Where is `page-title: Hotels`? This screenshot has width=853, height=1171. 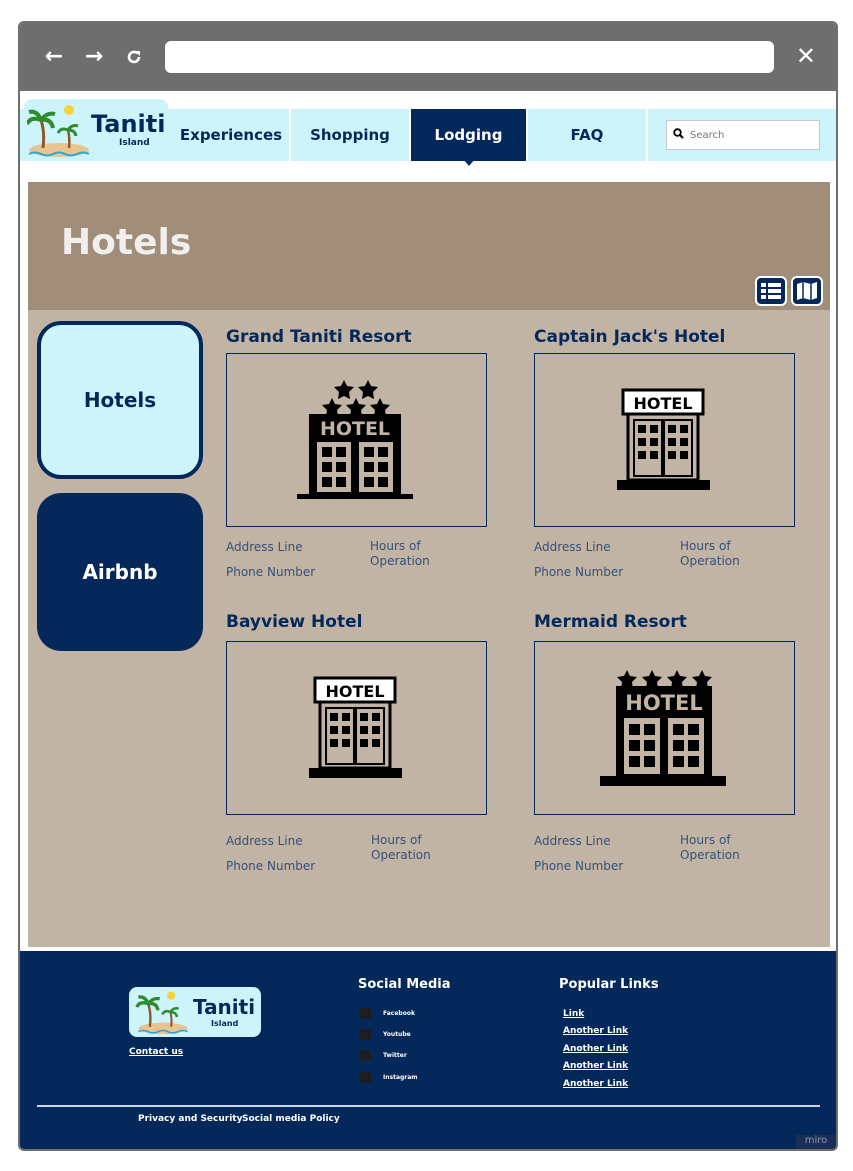 page-title: Hotels is located at coordinates (126, 242).